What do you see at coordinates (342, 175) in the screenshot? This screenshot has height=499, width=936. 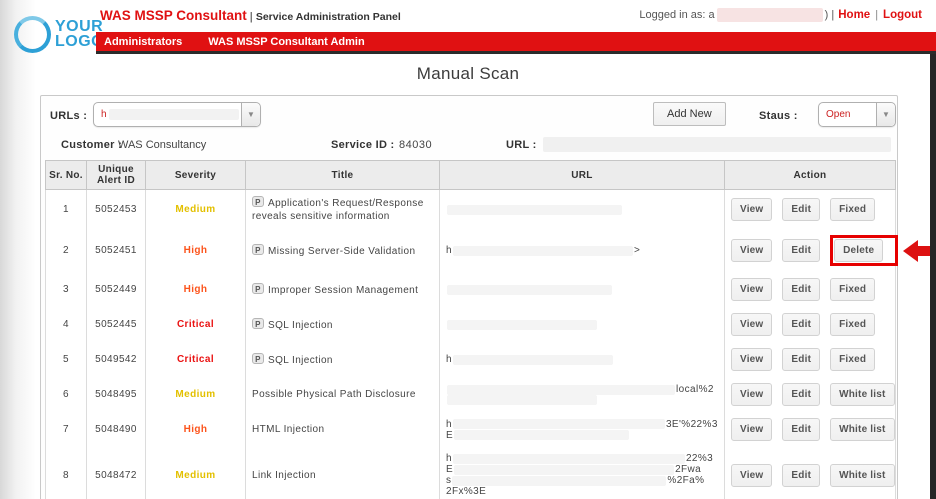 I see `col-title: Title` at bounding box center [342, 175].